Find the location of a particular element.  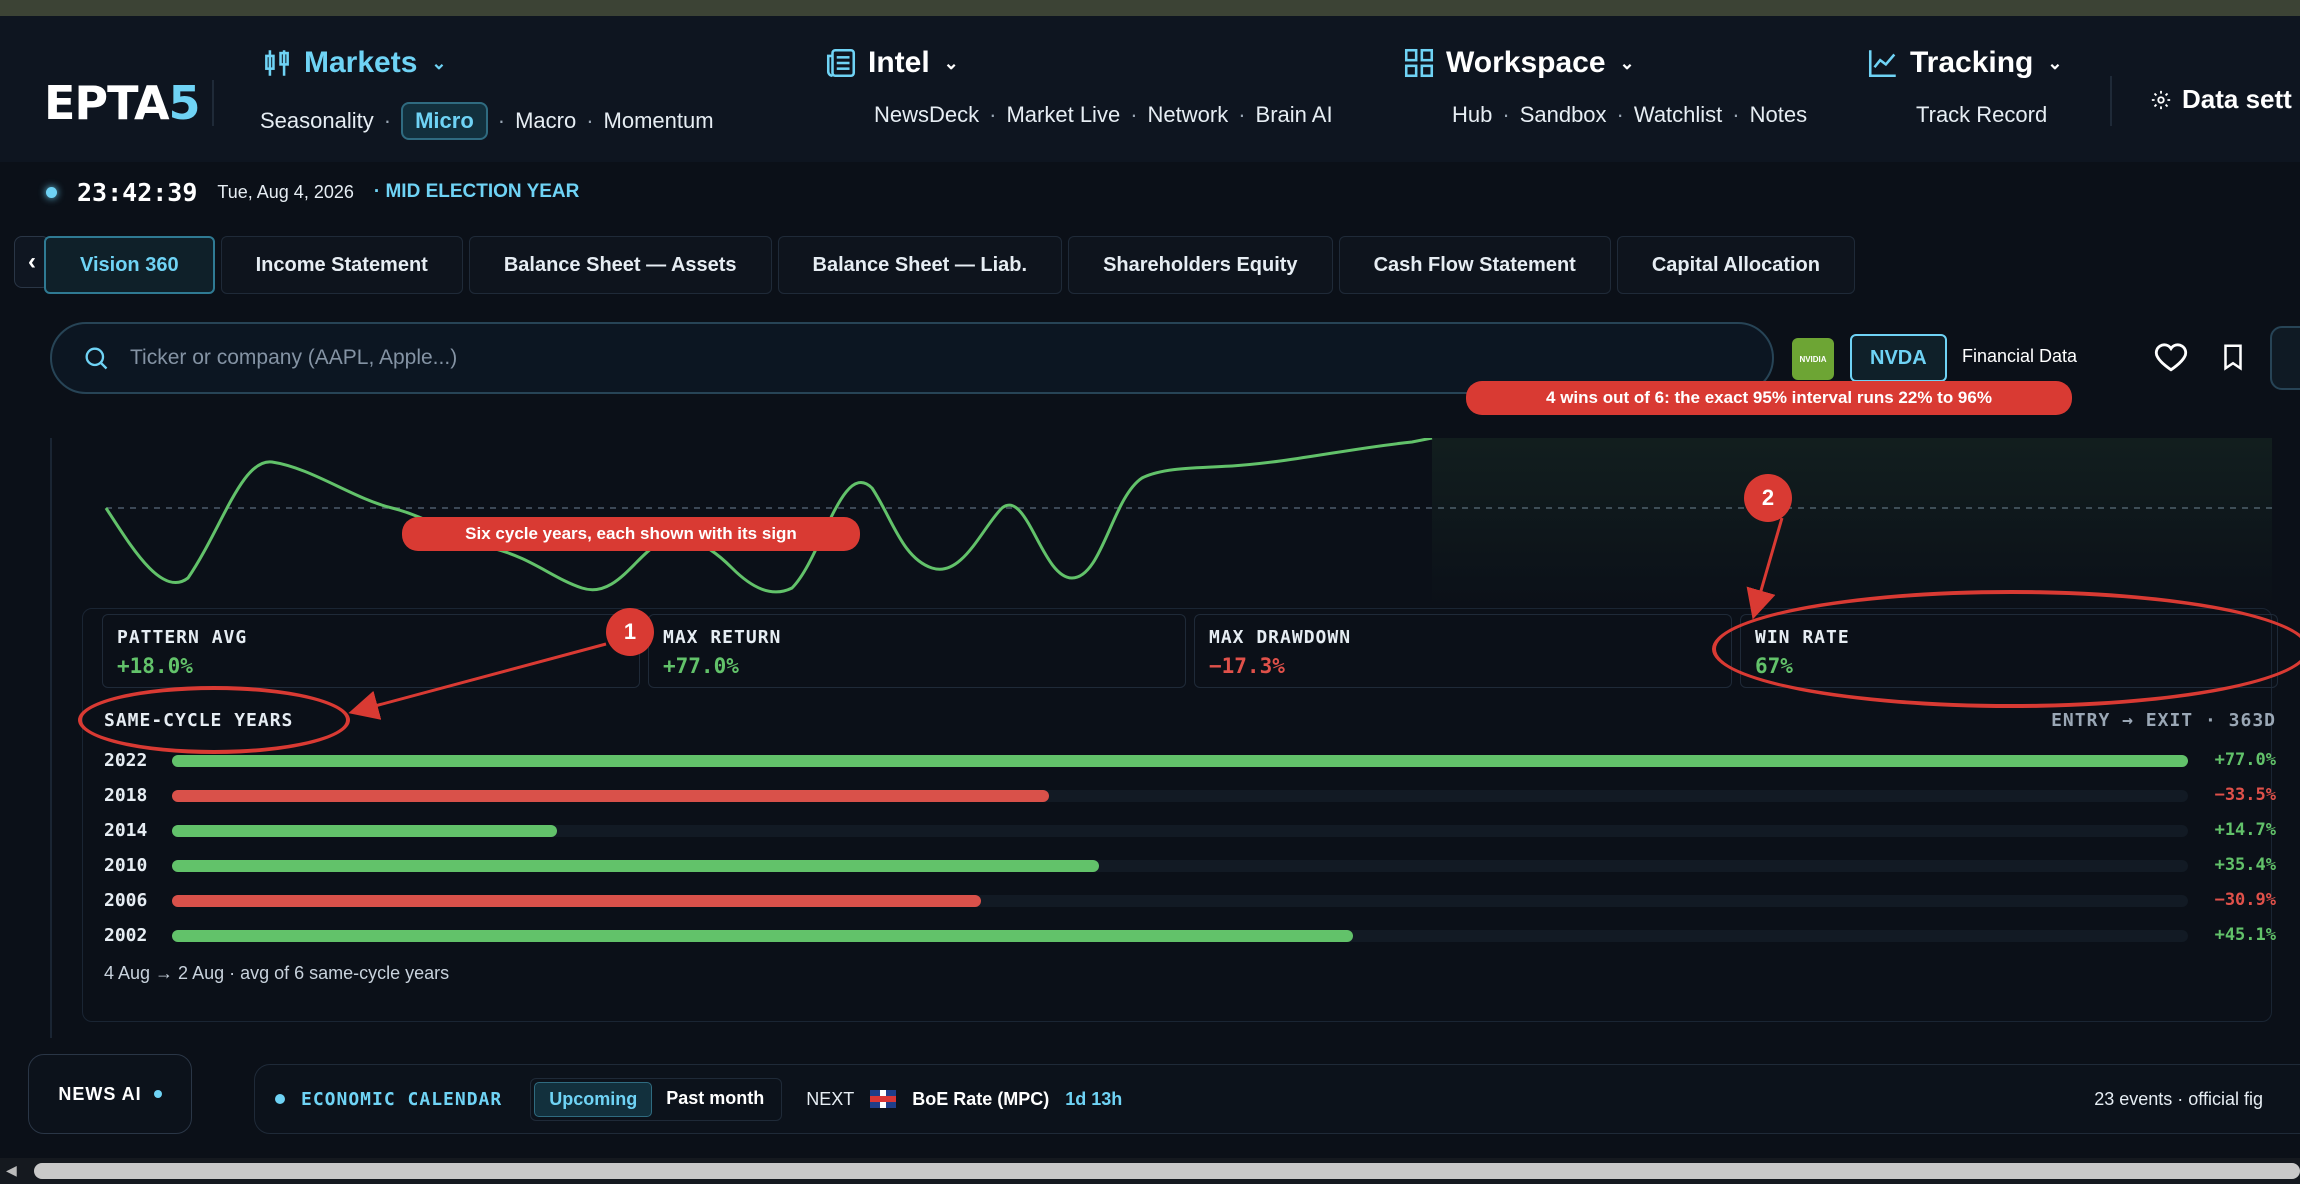

calendar-range-toggle: Upcoming Past month is located at coordinates (656, 1099).